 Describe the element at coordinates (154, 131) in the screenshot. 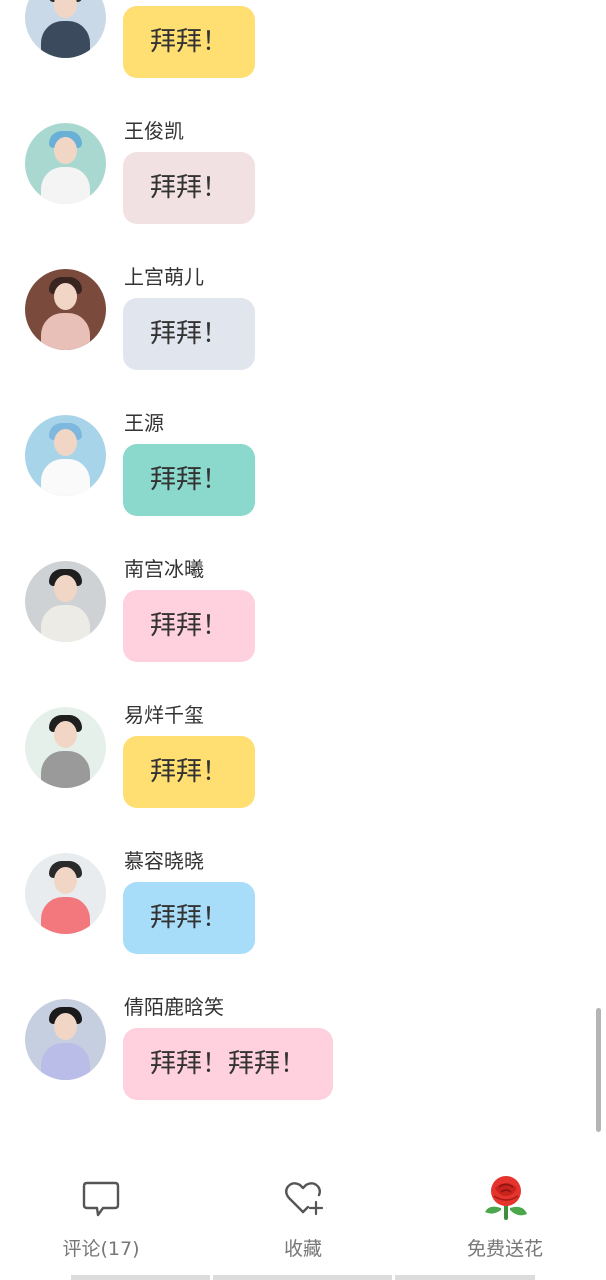

I see `sender-name: 王俊凯` at that location.